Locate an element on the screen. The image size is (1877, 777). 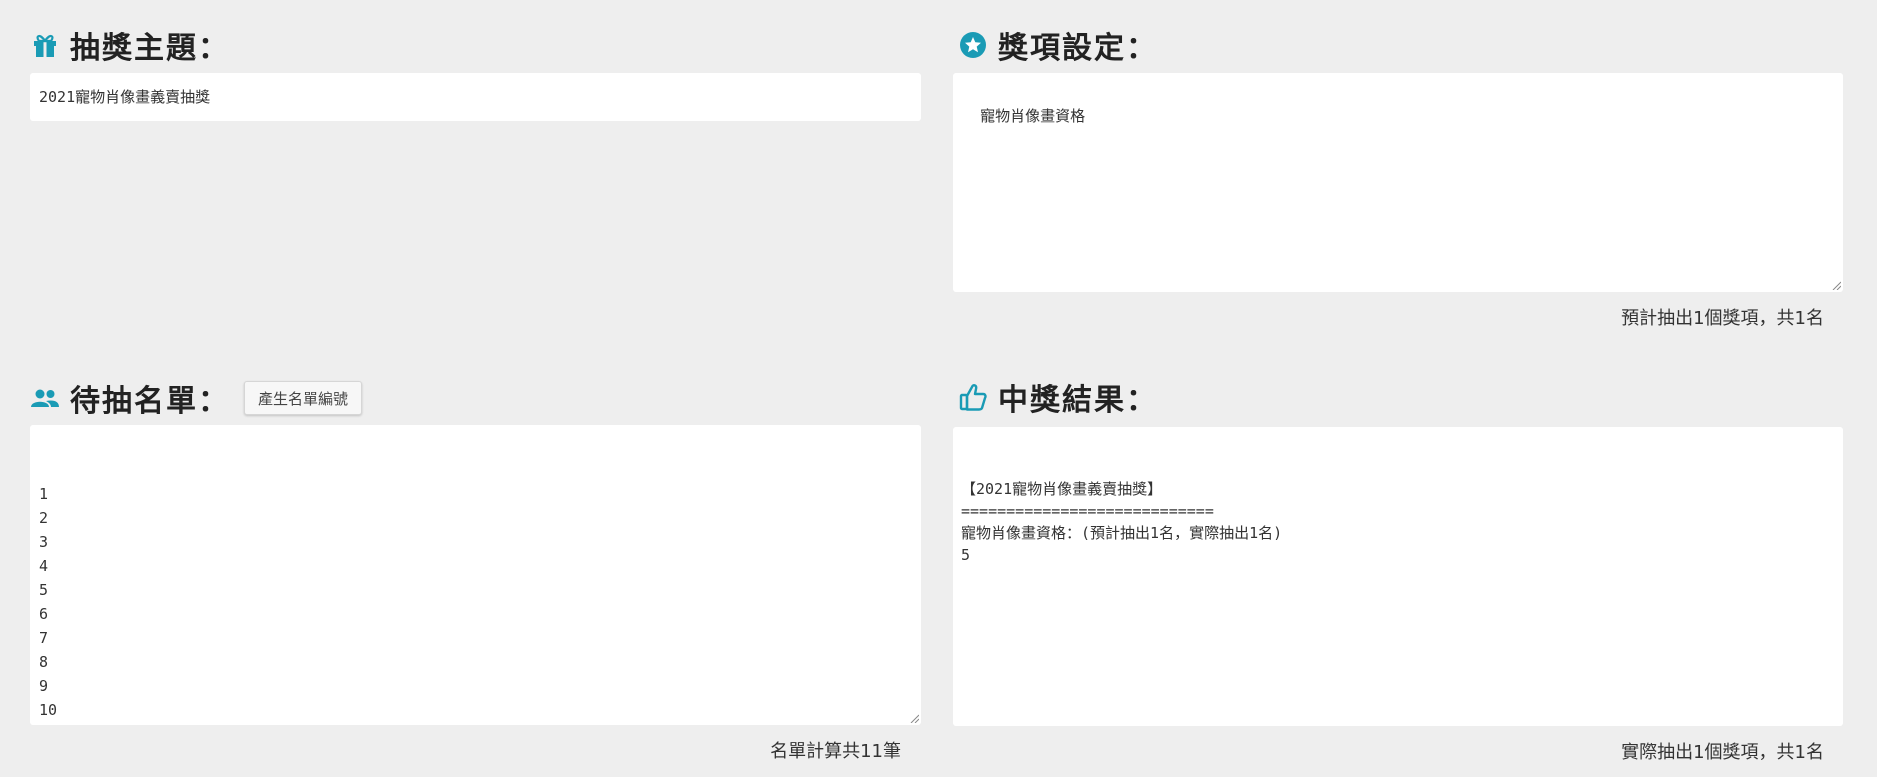
topic-panel: 抽獎主題： is located at coordinates (130, 45).